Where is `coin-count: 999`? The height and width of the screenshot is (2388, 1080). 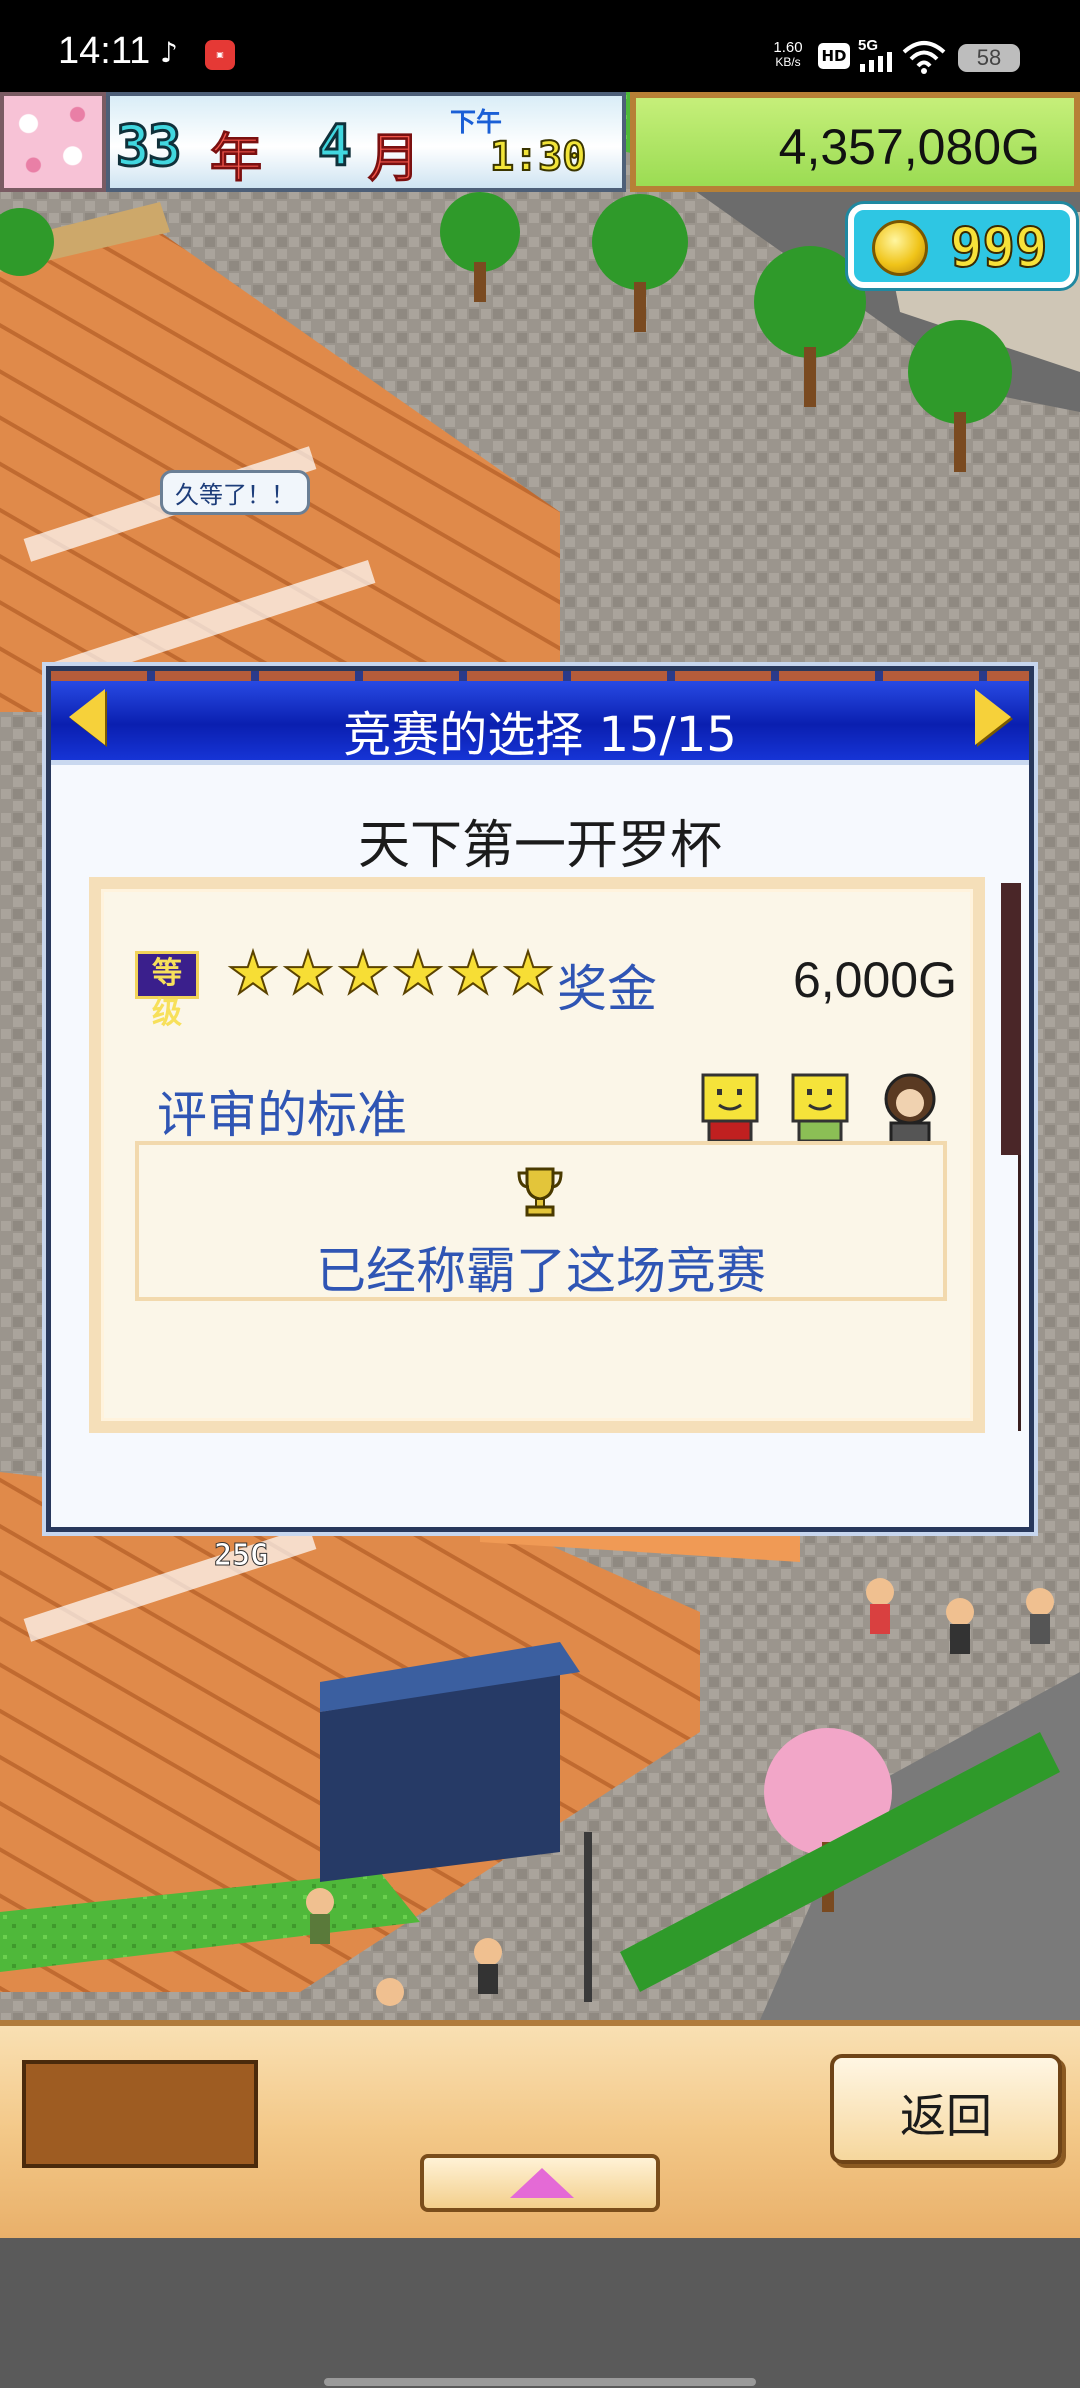
coin-count: 999 is located at coordinates (999, 247).